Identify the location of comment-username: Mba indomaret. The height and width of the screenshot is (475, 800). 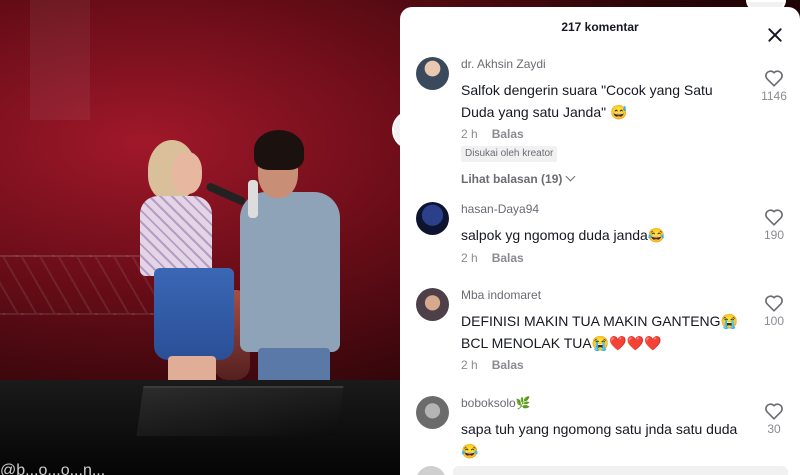
(501, 295).